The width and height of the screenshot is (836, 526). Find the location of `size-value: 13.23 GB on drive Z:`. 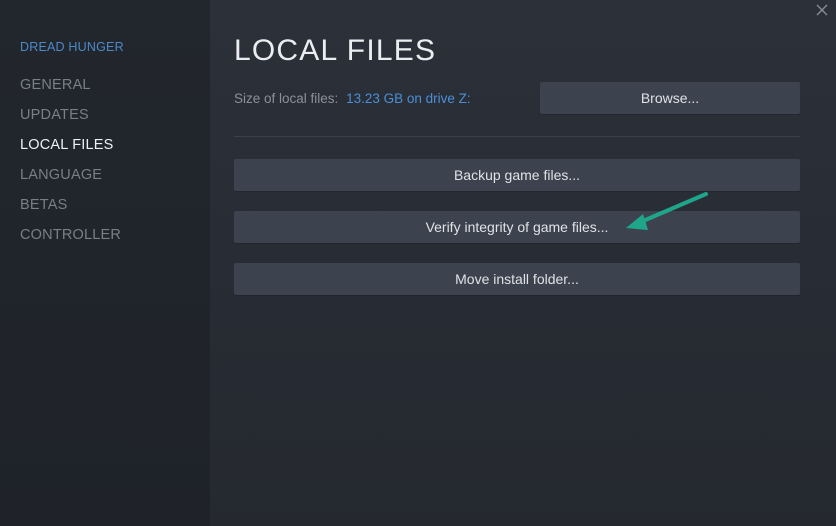

size-value: 13.23 GB on drive Z: is located at coordinates (408, 98).